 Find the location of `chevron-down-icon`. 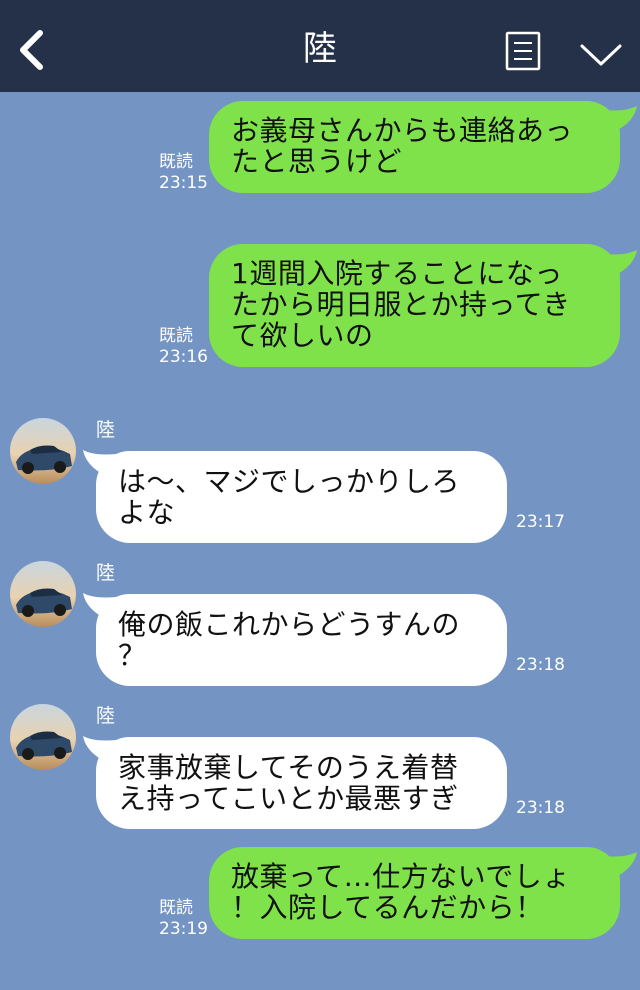

chevron-down-icon is located at coordinates (601, 55).